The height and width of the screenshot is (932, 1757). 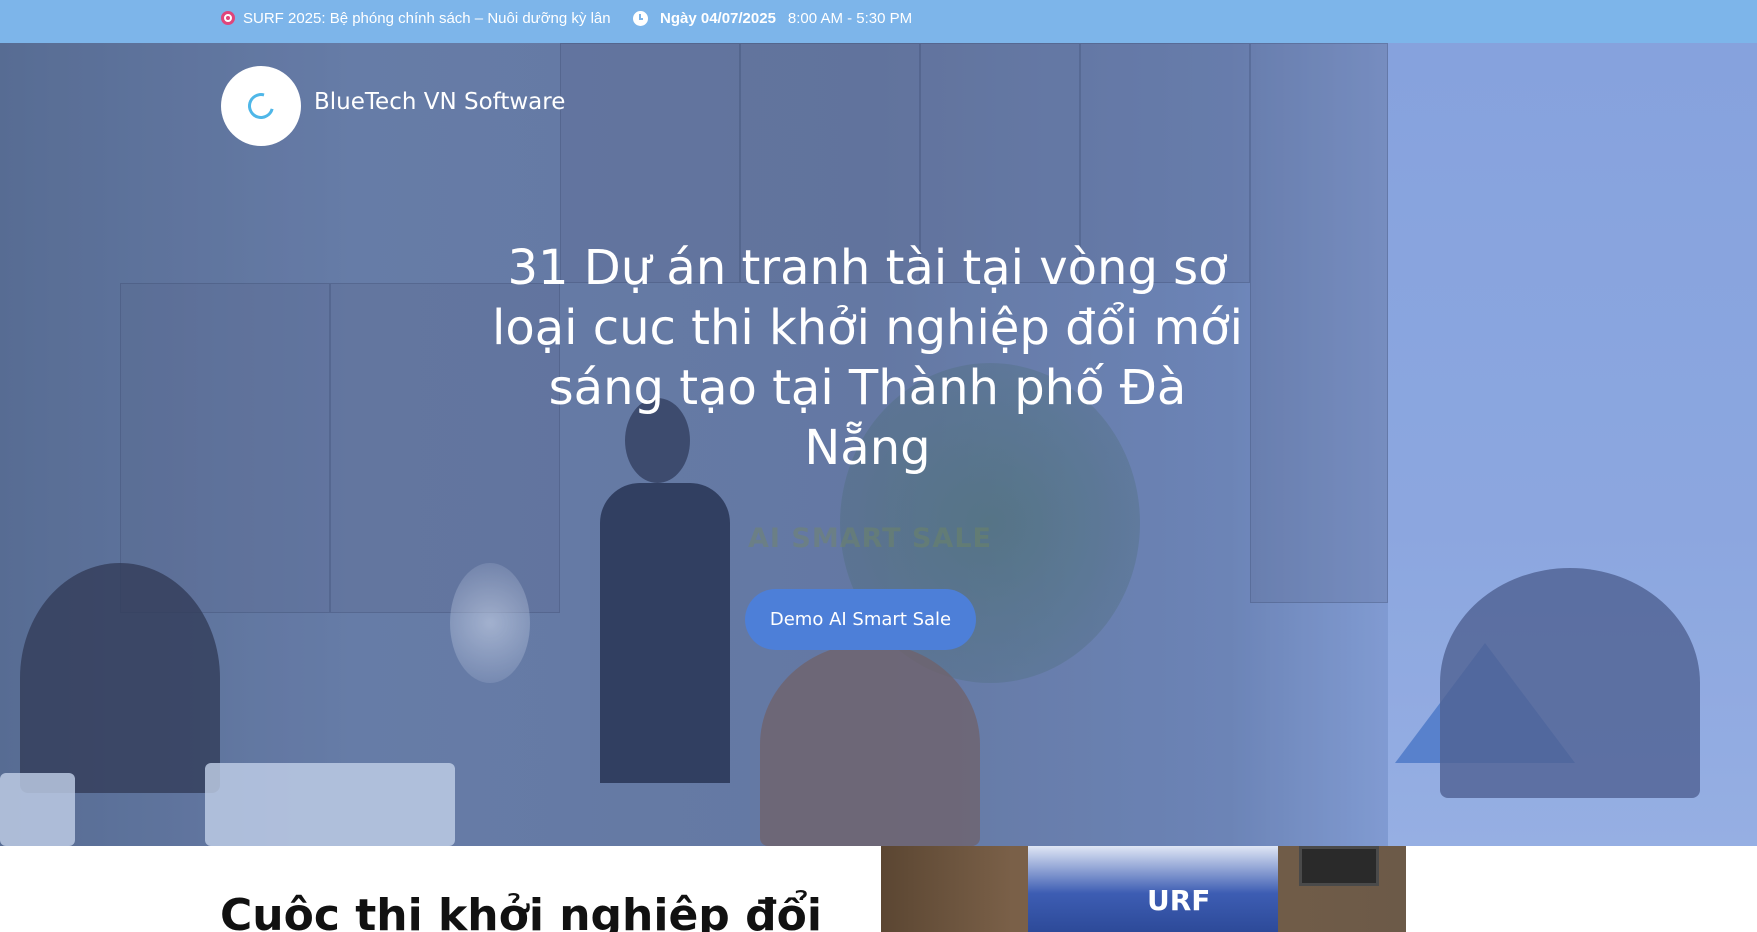 I want to click on brand-name: BlueTech VN Software, so click(x=439, y=102).